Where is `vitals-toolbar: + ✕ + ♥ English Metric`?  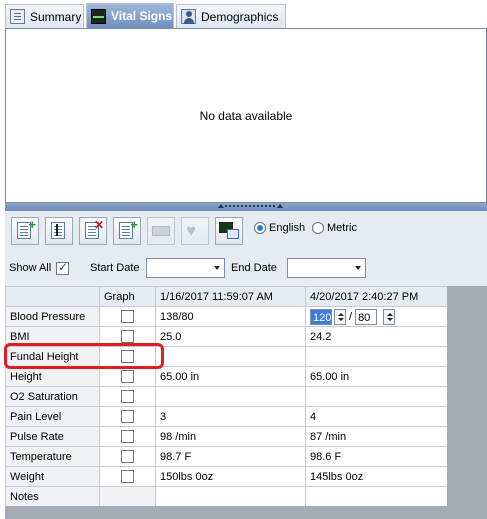 vitals-toolbar: + ✕ + ♥ English Metric is located at coordinates (246, 231).